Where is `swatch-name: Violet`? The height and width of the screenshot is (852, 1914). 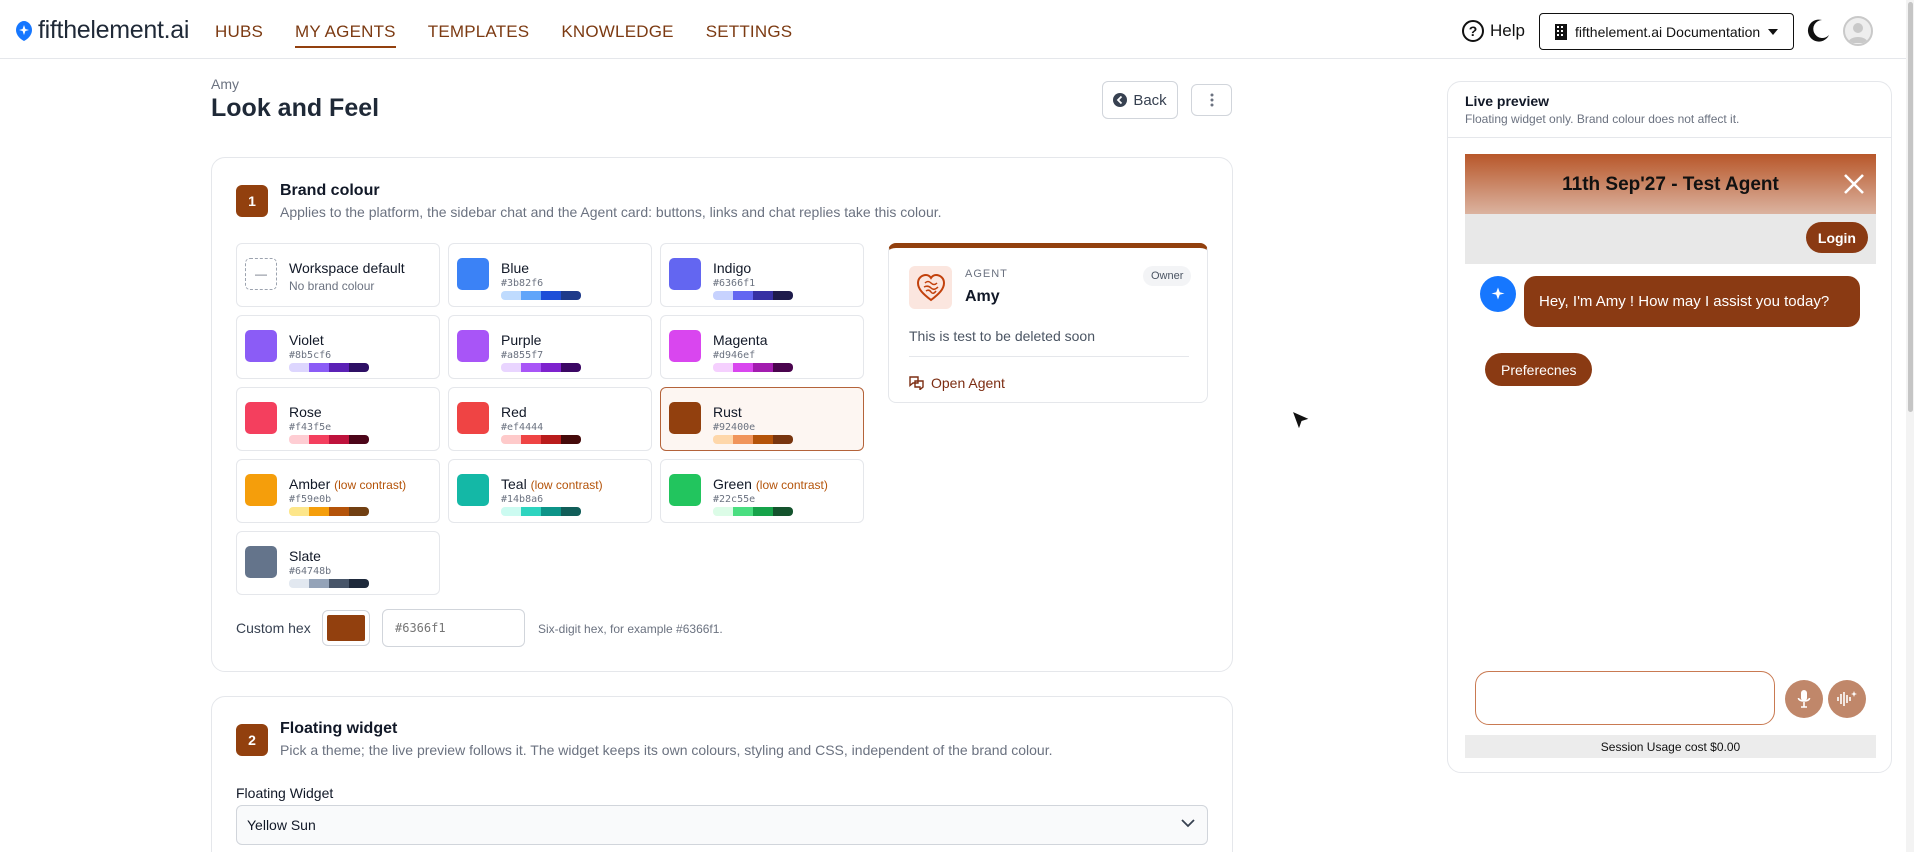
swatch-name: Violet is located at coordinates (306, 340).